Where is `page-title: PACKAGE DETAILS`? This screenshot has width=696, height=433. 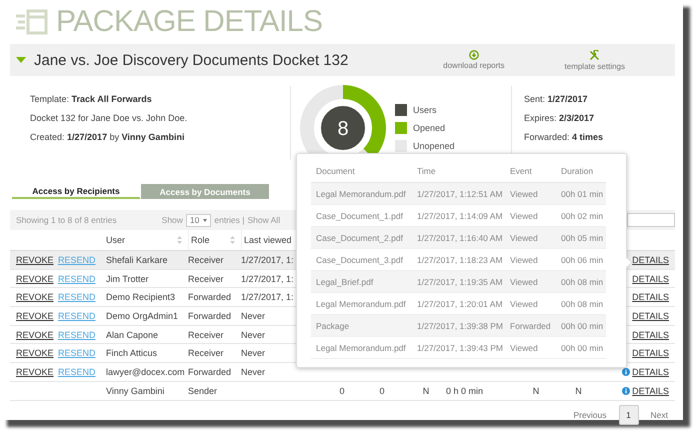
page-title: PACKAGE DETAILS is located at coordinates (189, 22).